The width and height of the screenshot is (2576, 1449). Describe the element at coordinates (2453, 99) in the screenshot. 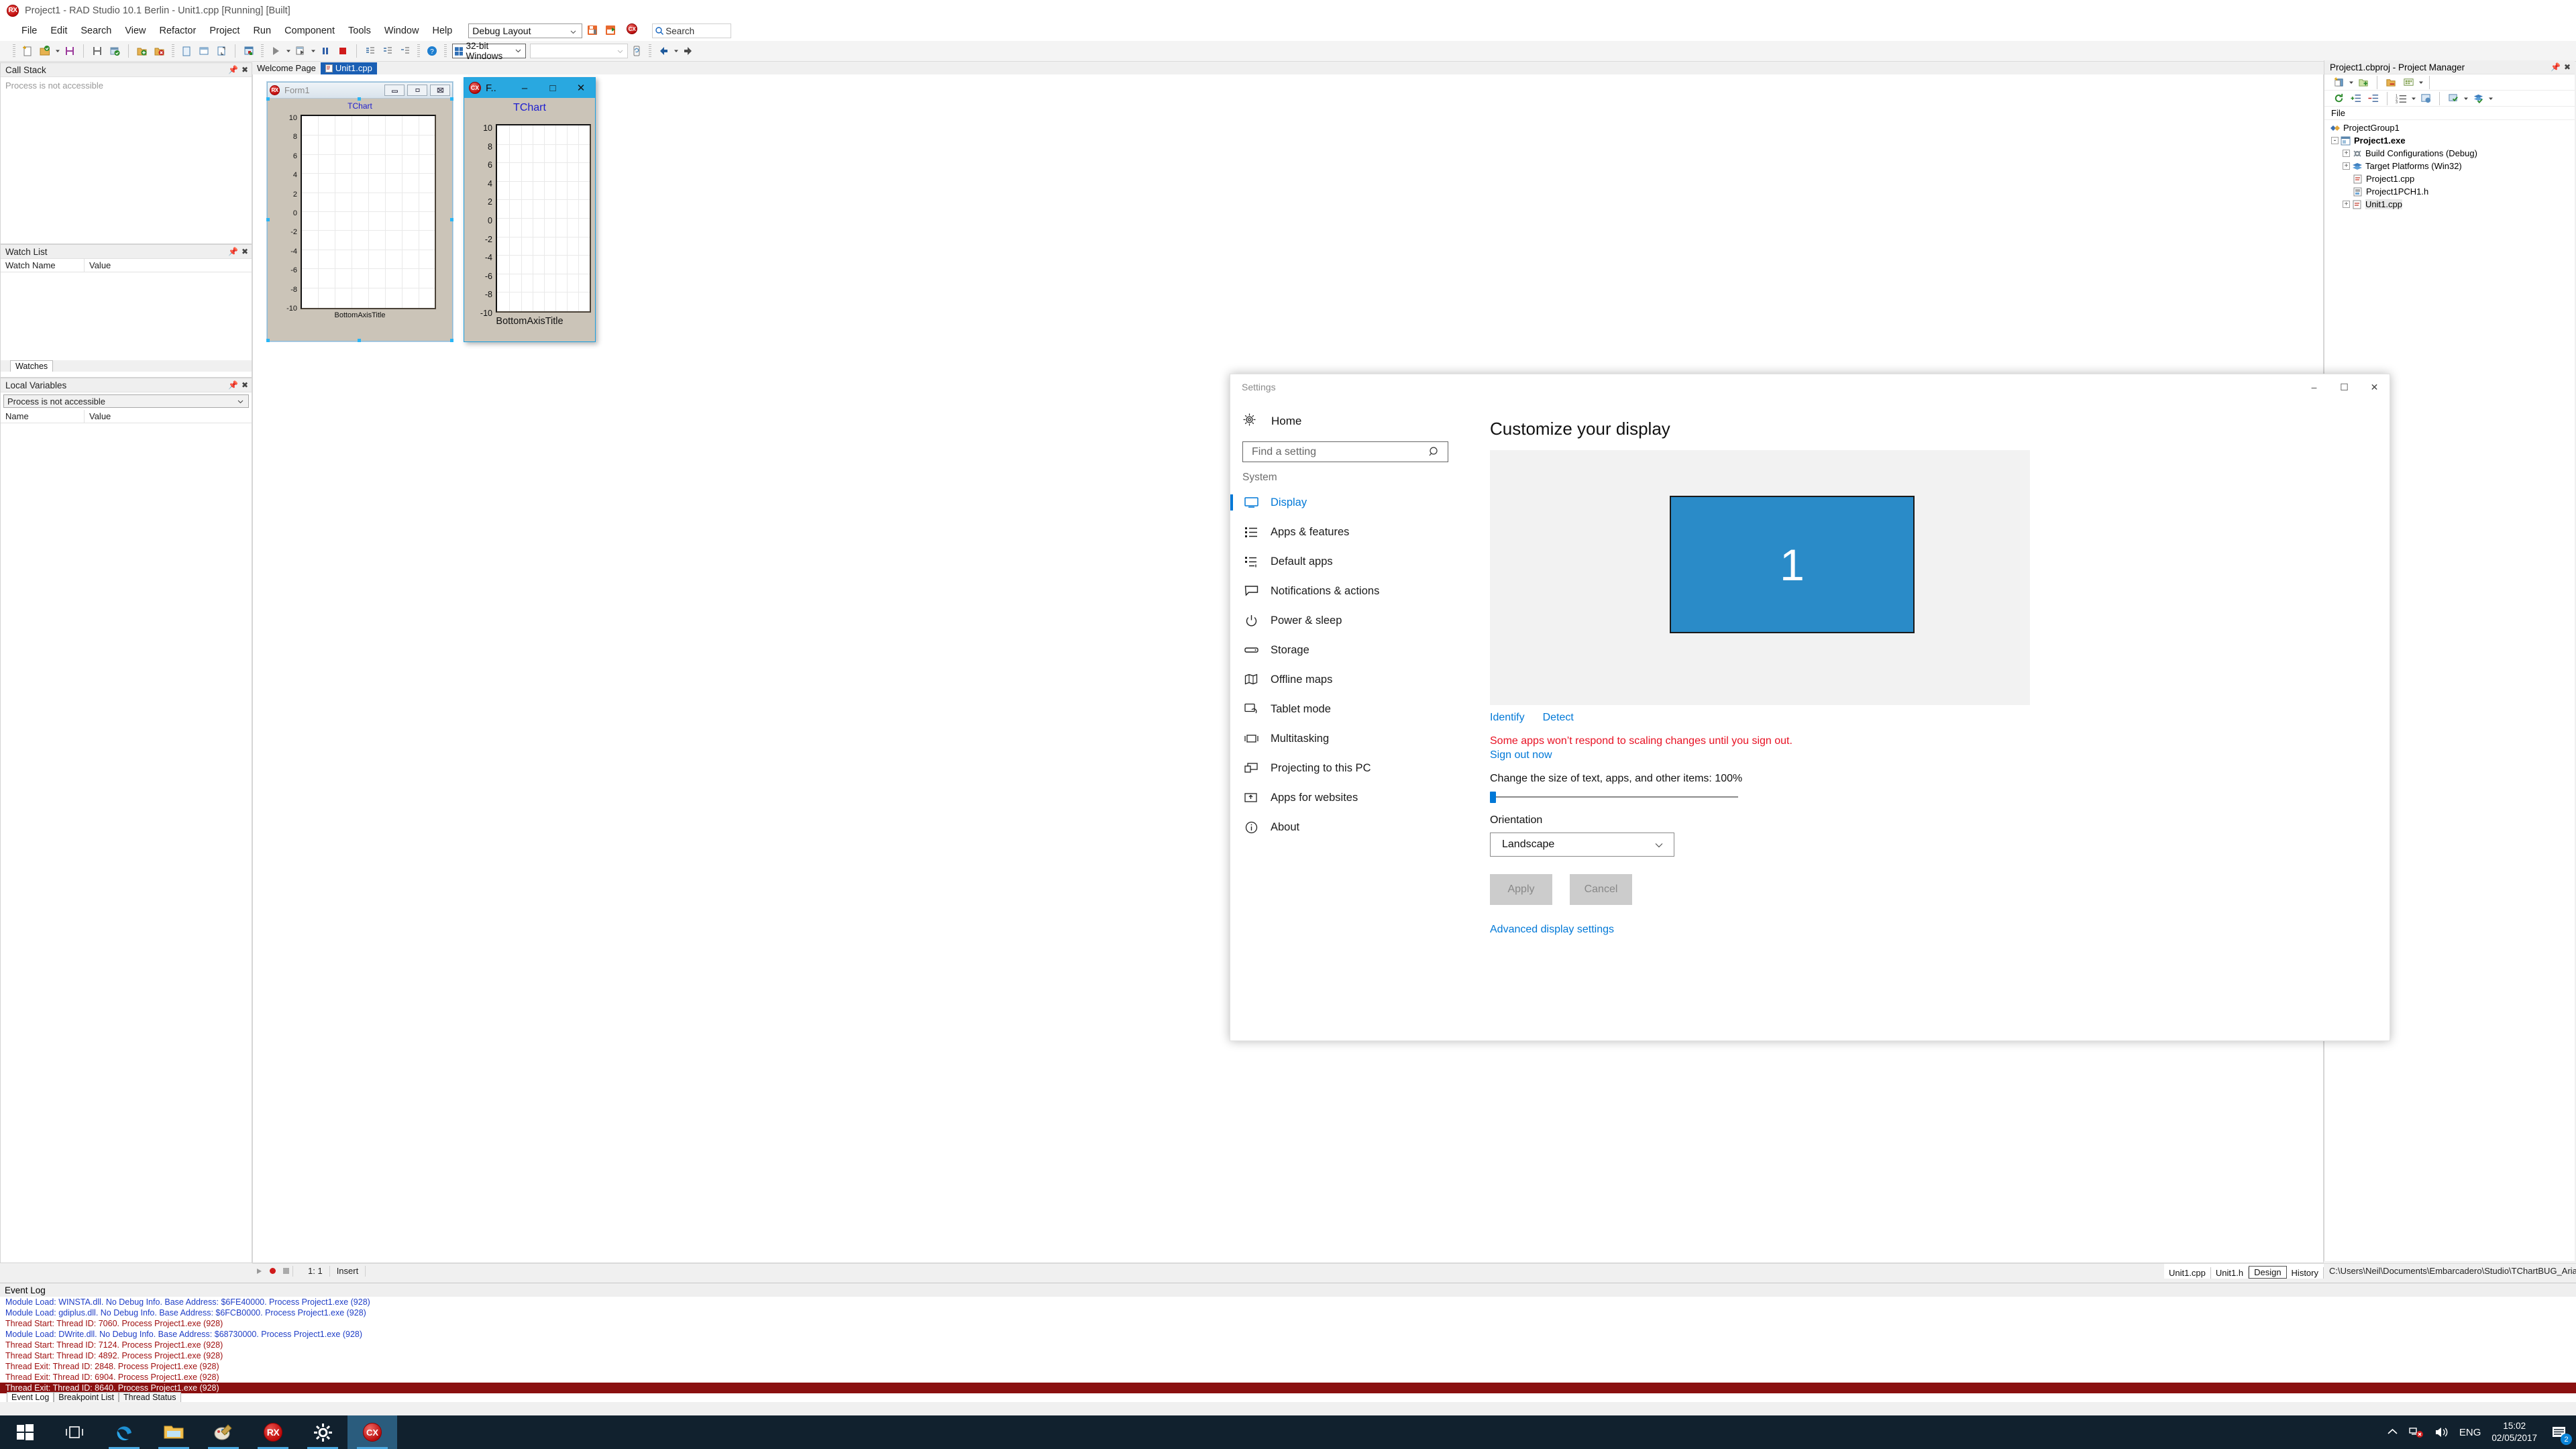

I see `build-configurations-button` at that location.